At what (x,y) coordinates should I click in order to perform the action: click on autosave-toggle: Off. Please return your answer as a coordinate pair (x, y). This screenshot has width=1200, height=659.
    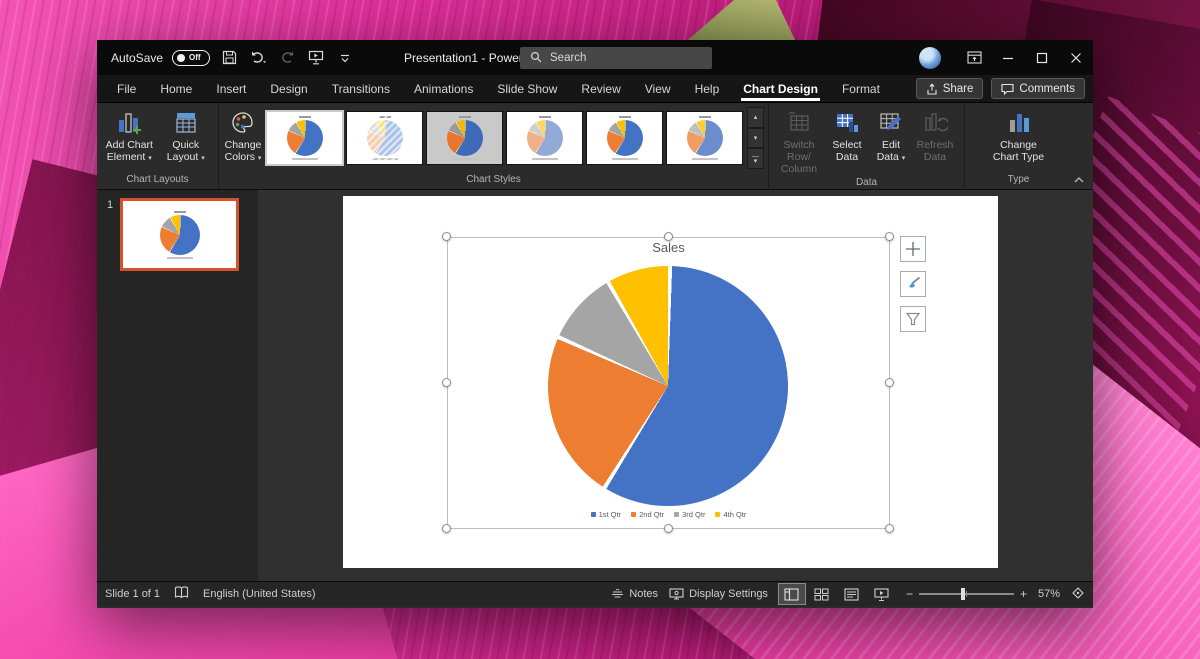
    Looking at the image, I should click on (191, 57).